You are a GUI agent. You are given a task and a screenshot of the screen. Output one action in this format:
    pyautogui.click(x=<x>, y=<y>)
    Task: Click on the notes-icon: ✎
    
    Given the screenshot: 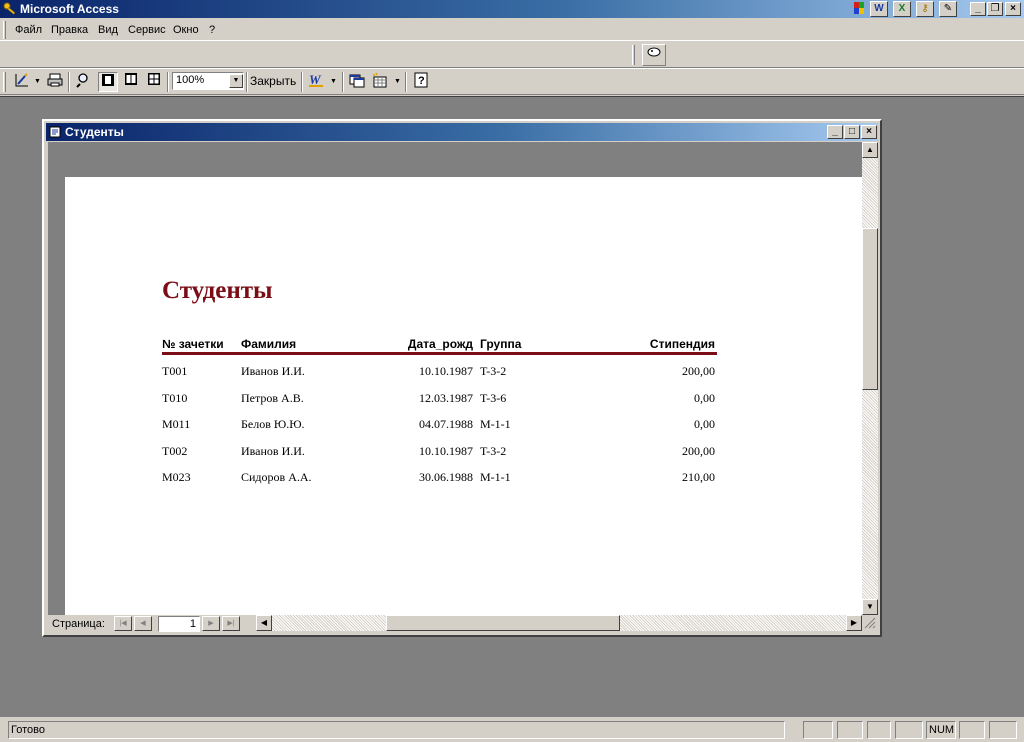 What is the action you would take?
    pyautogui.click(x=948, y=9)
    